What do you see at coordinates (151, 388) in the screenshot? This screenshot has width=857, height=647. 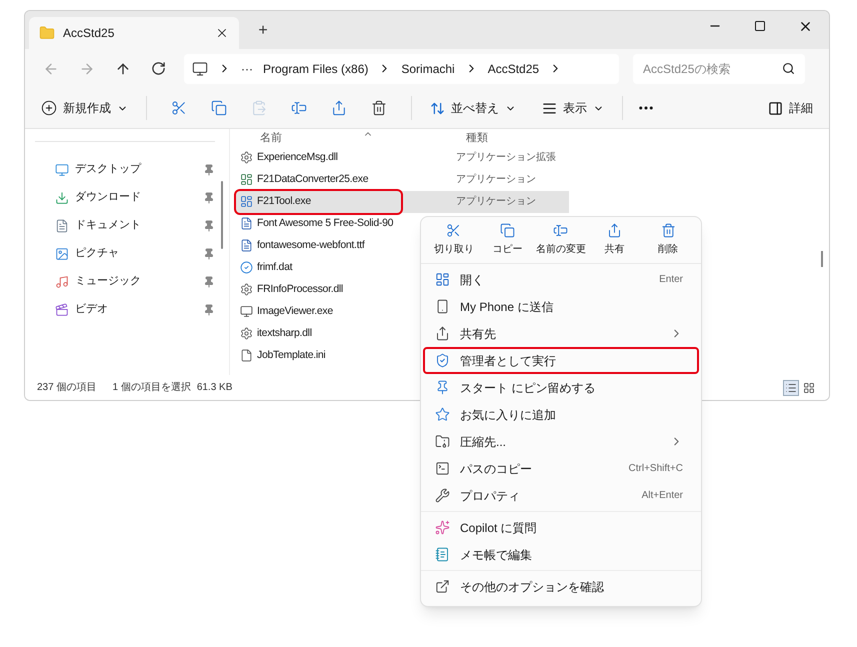 I see `selection-count: 1 個の項目を選択` at bounding box center [151, 388].